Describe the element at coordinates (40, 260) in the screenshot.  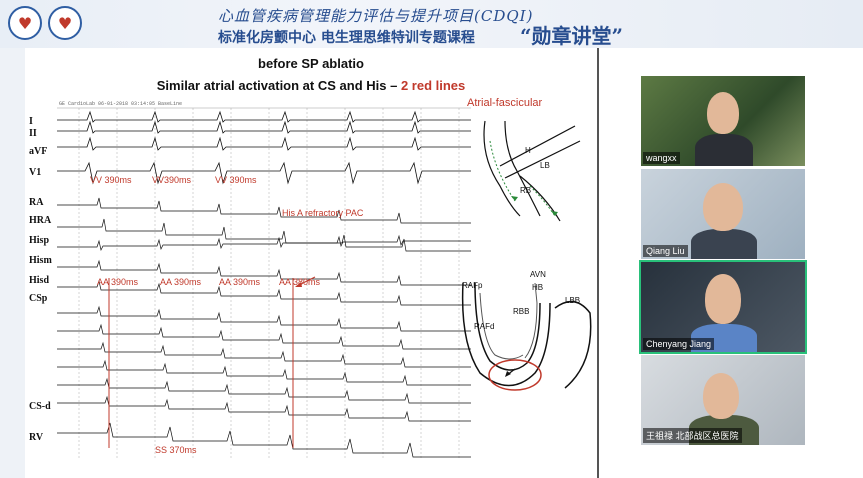
I see `lead-label-hism: Hism` at that location.